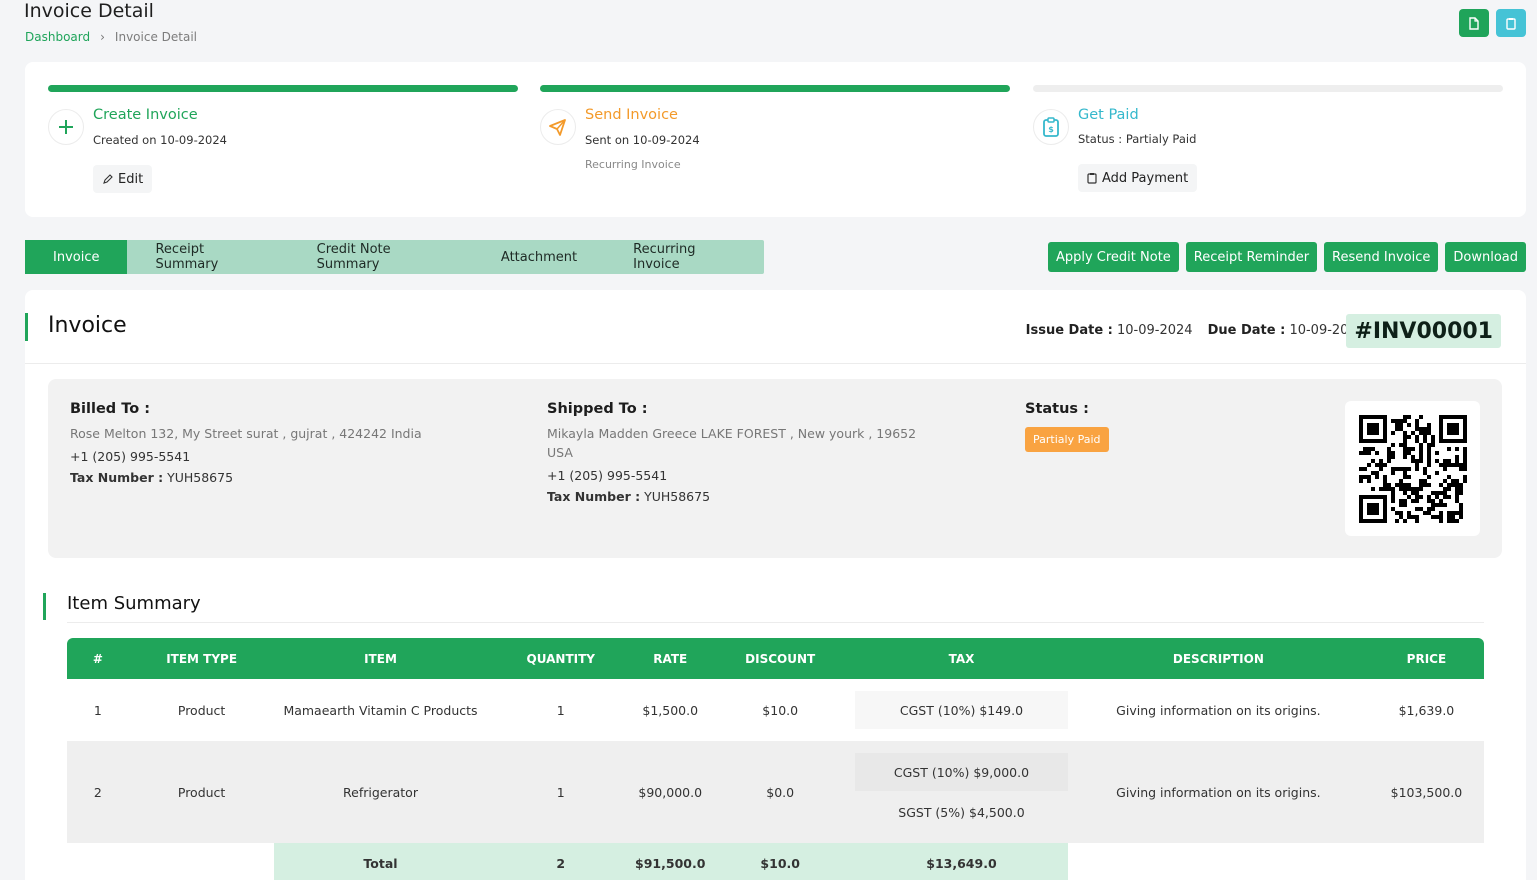  I want to click on billed-to-phone: +1 (205) 995-5541, so click(130, 456).